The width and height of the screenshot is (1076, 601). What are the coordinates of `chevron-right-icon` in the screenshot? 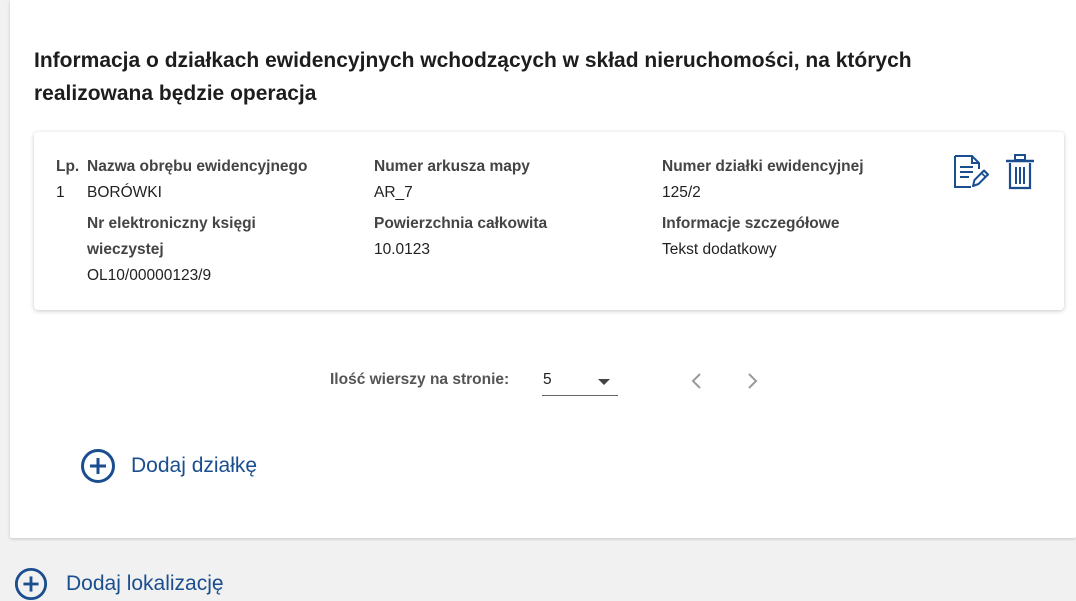 It's located at (753, 381).